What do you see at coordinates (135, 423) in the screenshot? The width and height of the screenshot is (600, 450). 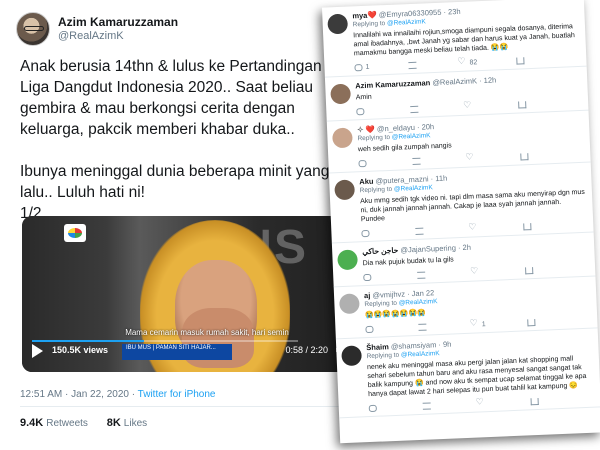 I see `likes-label: Likes` at bounding box center [135, 423].